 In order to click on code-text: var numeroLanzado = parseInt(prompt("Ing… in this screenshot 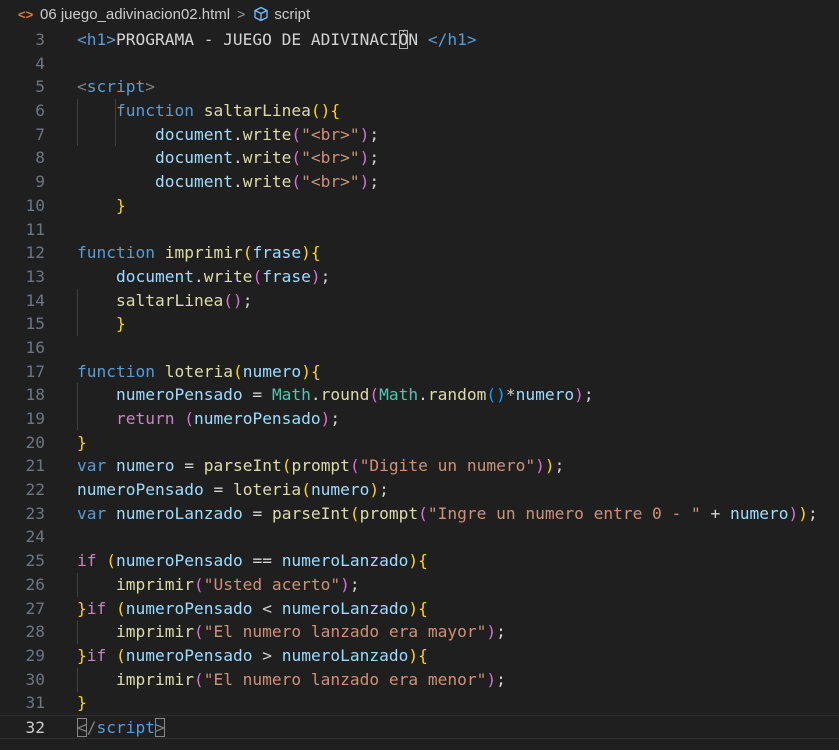, I will do `click(447, 514)`.